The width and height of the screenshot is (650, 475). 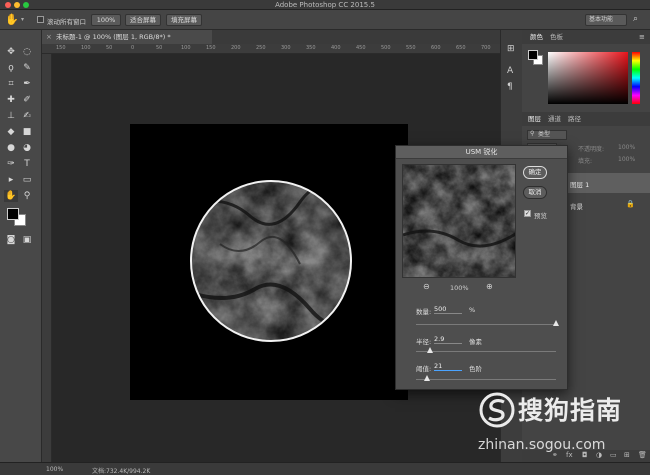 What do you see at coordinates (49, 37) in the screenshot?
I see `close-tab-icon: ×` at bounding box center [49, 37].